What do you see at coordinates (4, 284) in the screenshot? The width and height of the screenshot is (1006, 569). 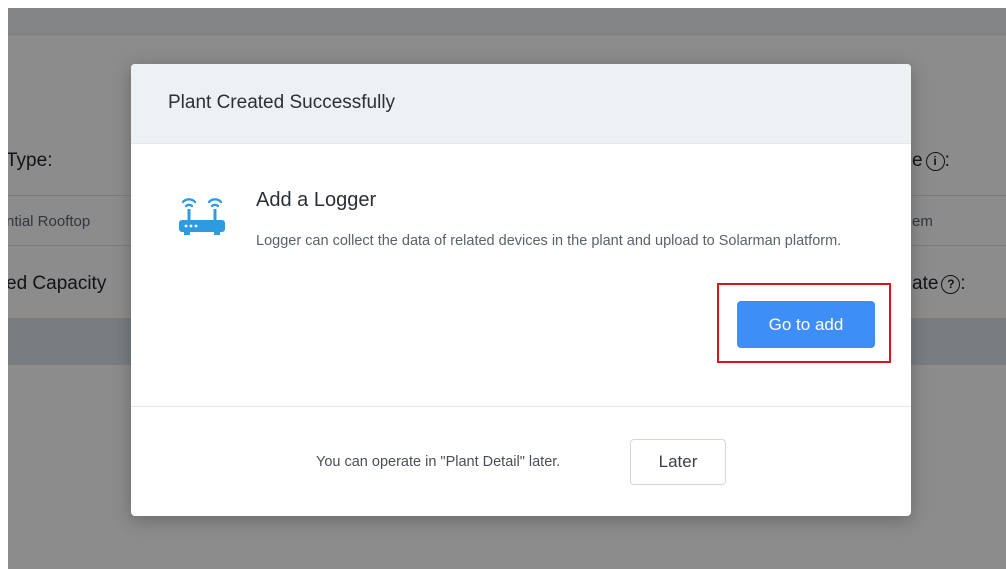 I see `window-edge-left` at bounding box center [4, 284].